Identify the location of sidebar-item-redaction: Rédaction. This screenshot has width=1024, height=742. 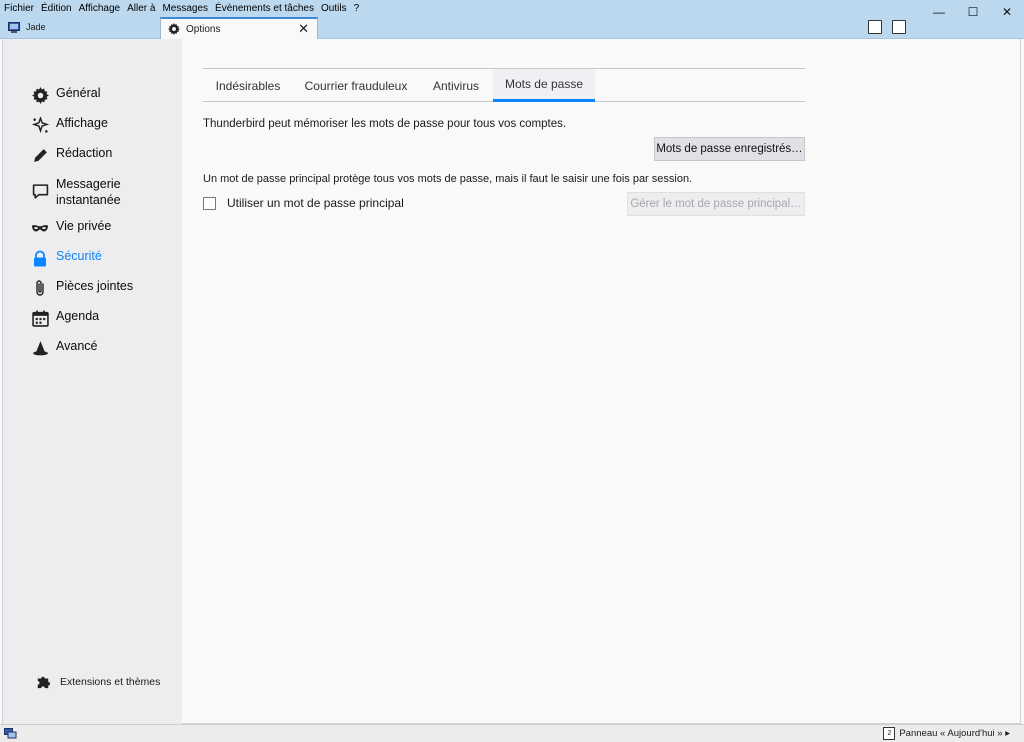
(71, 155).